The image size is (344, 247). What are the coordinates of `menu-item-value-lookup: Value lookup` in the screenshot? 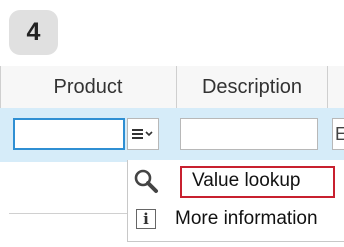 It's located at (236, 181).